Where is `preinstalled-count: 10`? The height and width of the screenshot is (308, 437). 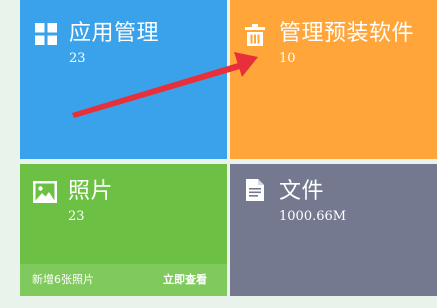
preinstalled-count: 10 is located at coordinates (287, 58).